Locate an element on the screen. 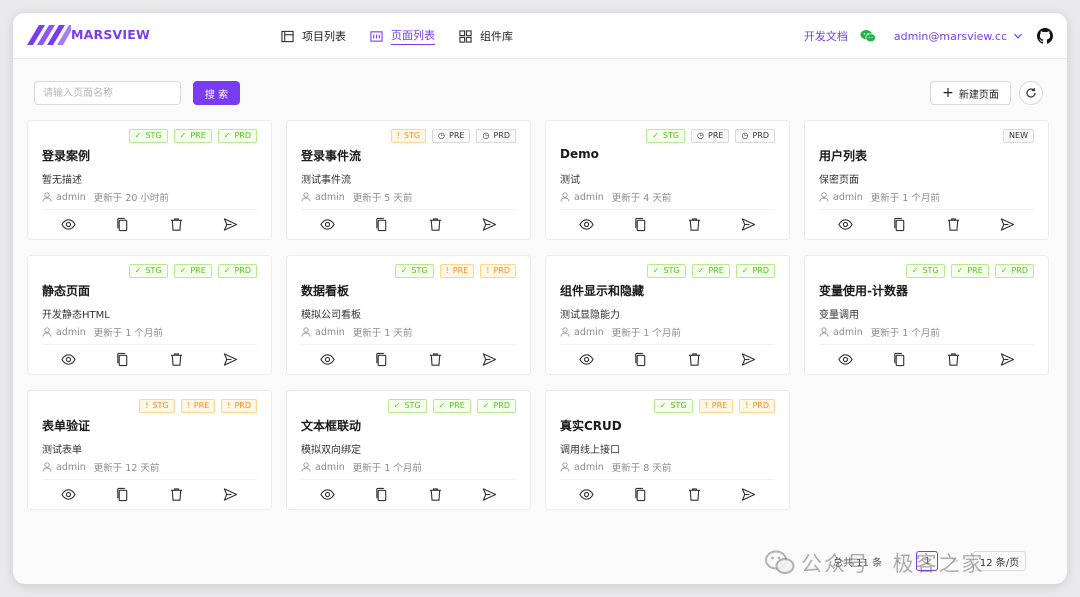  card-updated-time: 更新于 4 天前 is located at coordinates (641, 198).